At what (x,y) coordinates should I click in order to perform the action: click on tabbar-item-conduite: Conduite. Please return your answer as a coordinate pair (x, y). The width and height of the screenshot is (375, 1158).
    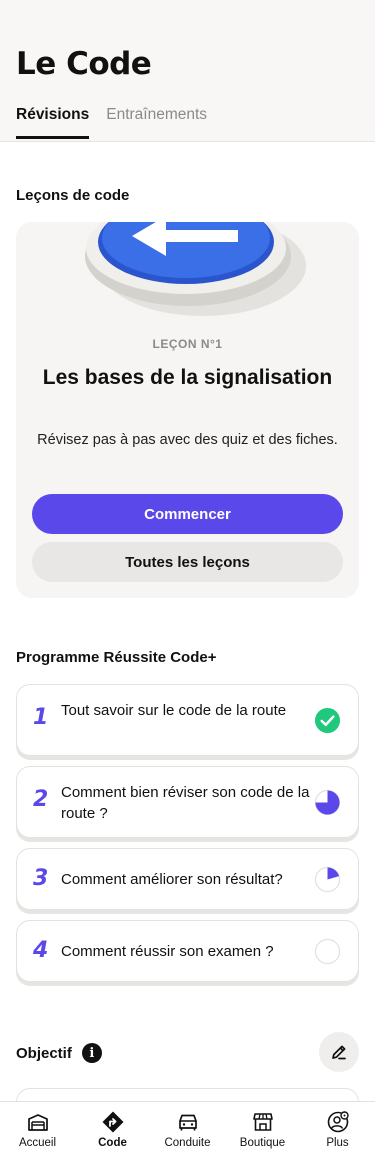
    Looking at the image, I should click on (187, 1130).